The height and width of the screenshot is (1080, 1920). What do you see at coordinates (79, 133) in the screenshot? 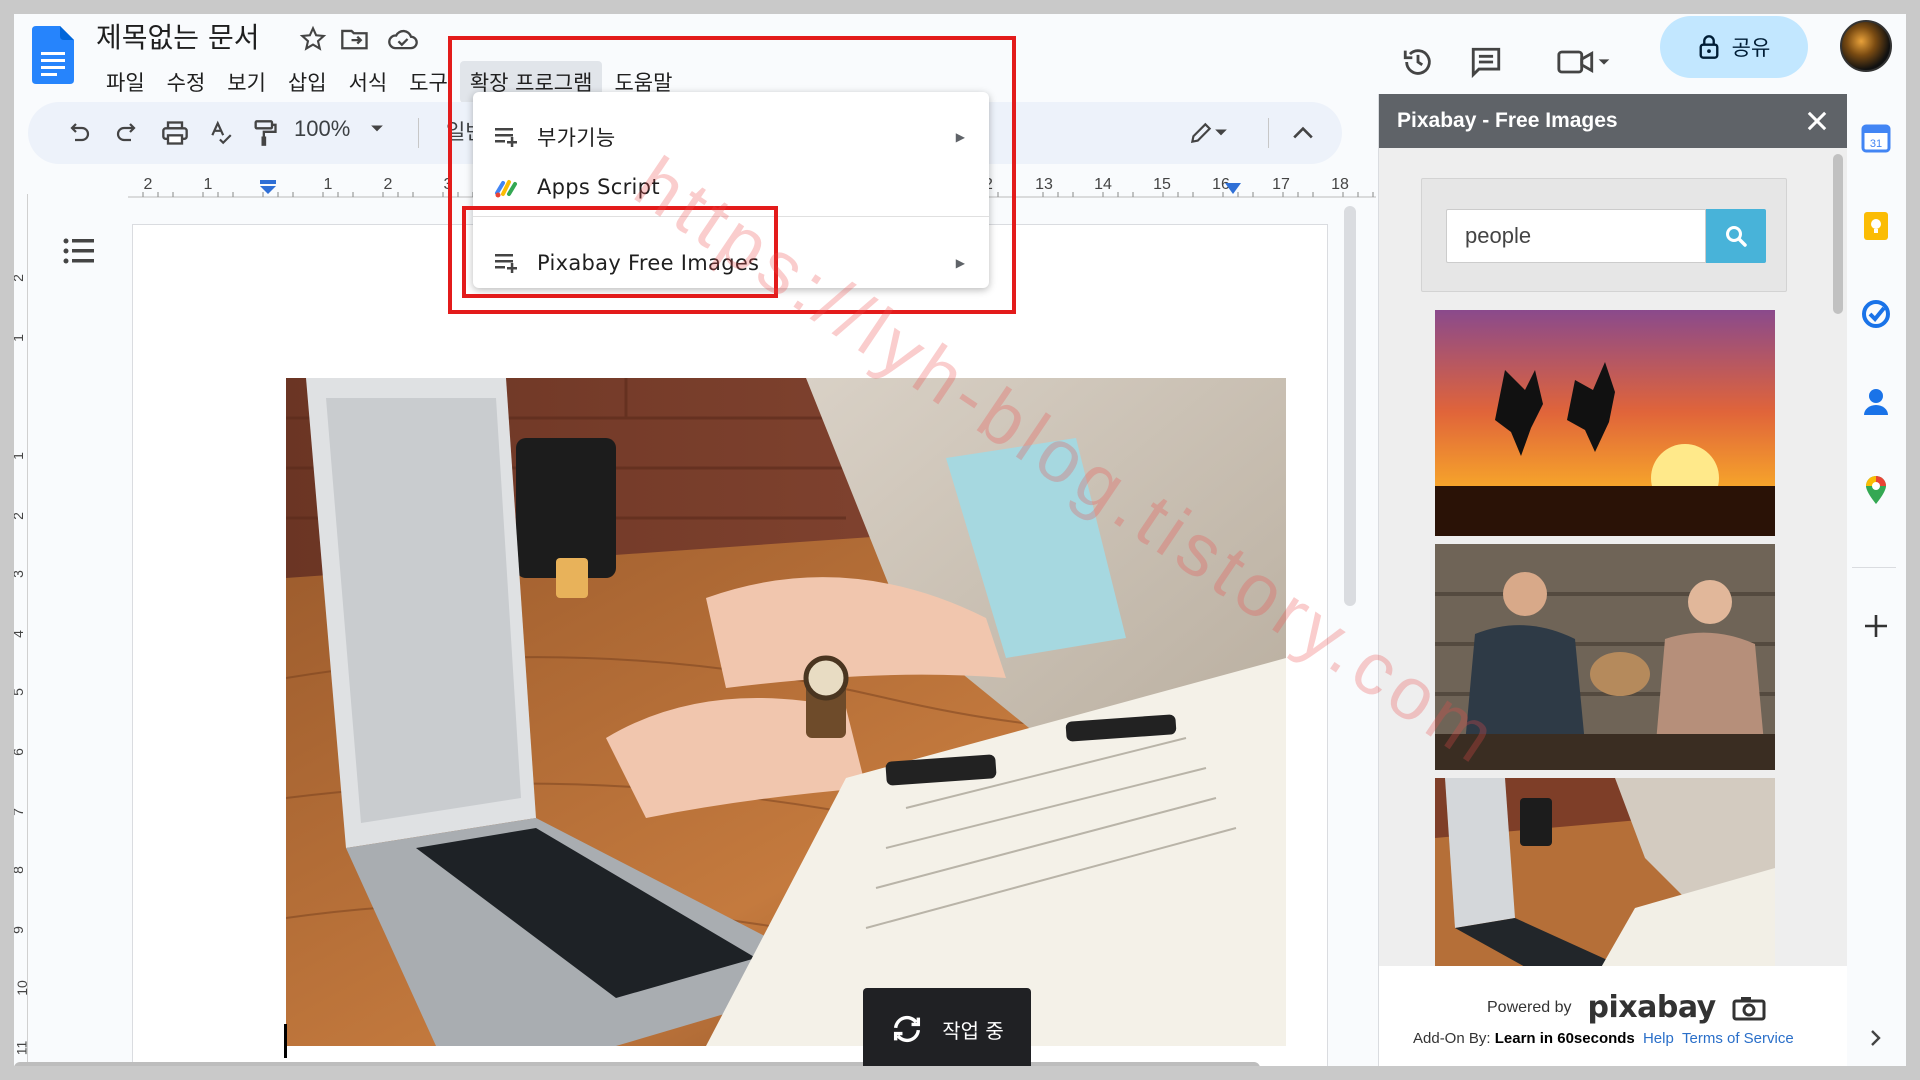
I see `undo-icon` at bounding box center [79, 133].